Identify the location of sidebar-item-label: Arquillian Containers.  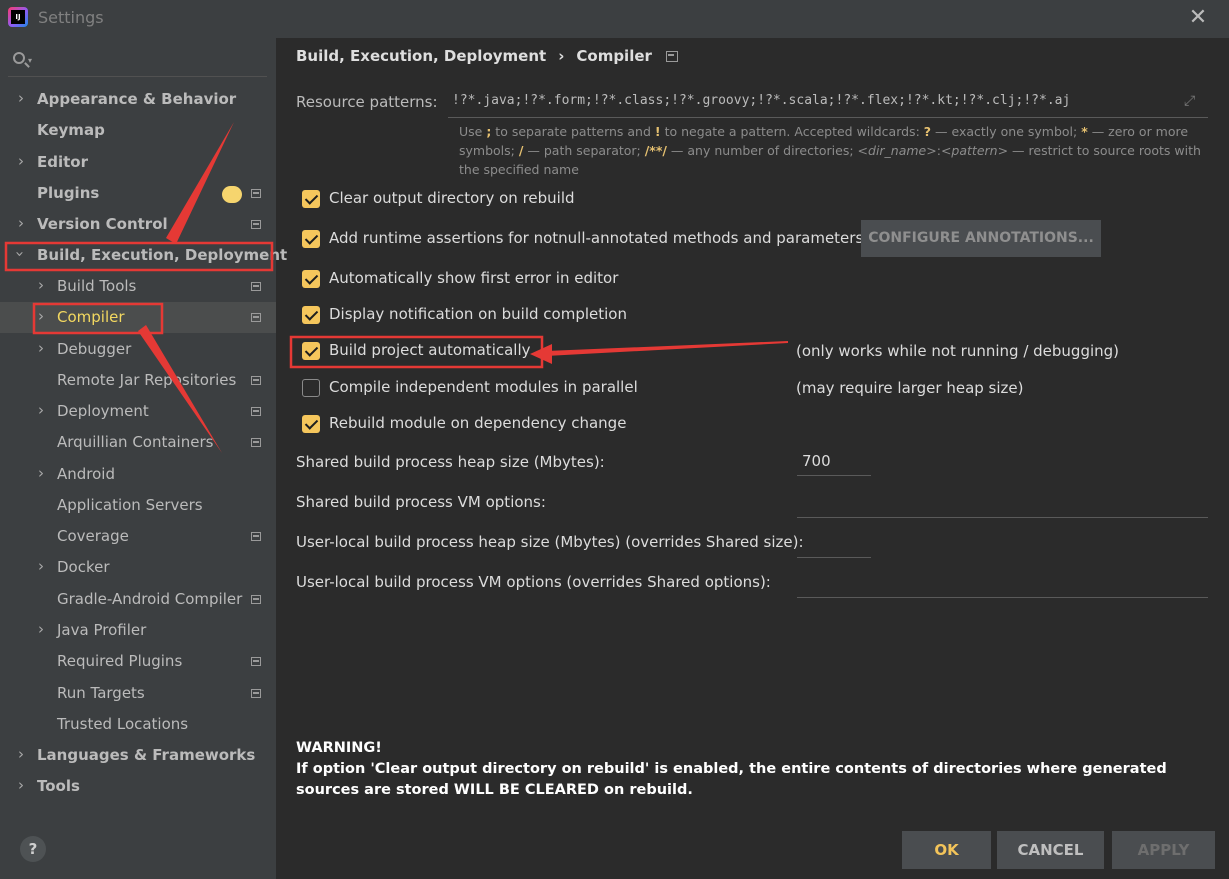
(135, 442).